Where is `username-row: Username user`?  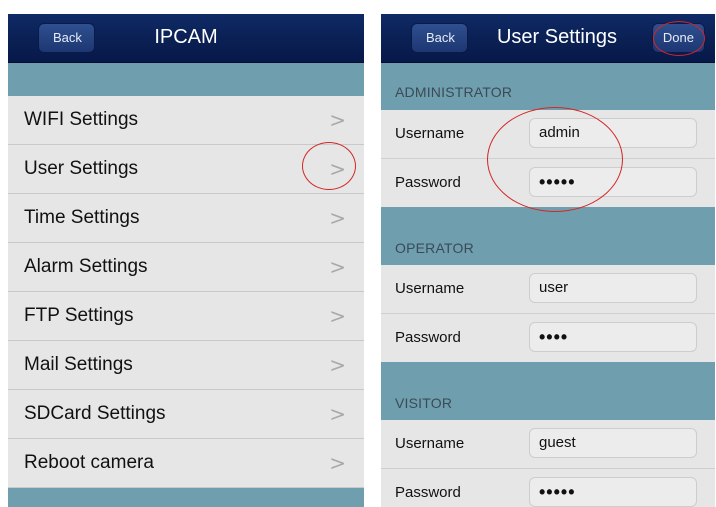
username-row: Username user is located at coordinates (548, 289).